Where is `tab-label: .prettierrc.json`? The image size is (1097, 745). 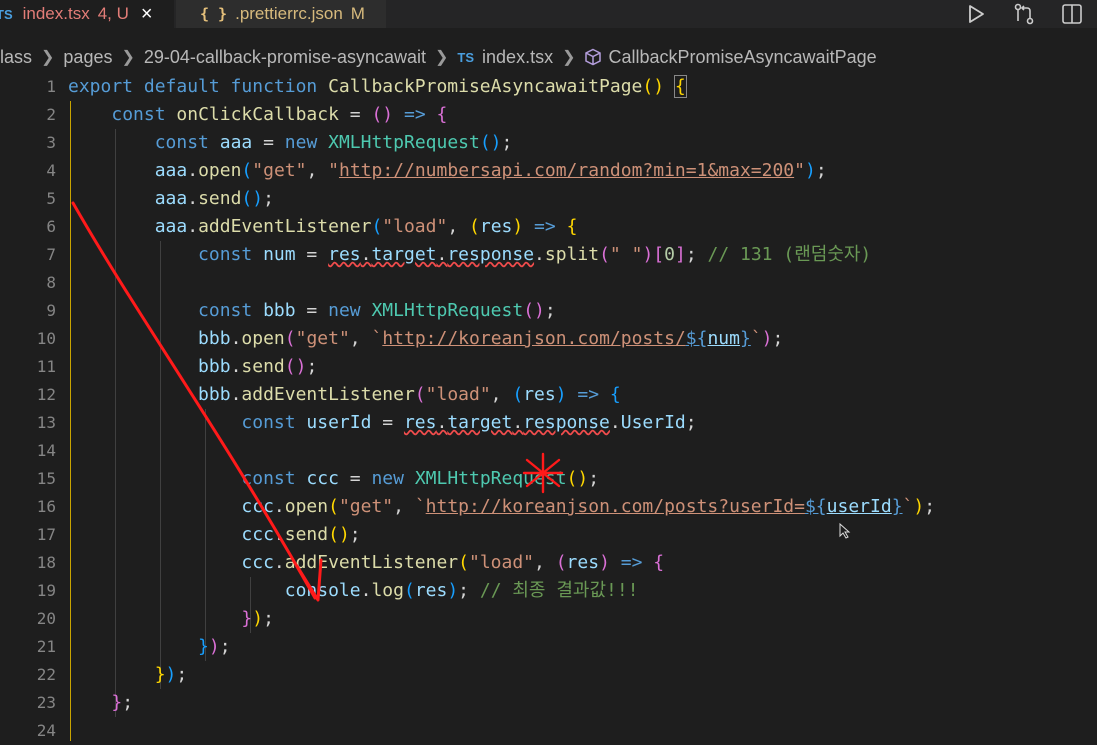 tab-label: .prettierrc.json is located at coordinates (289, 13).